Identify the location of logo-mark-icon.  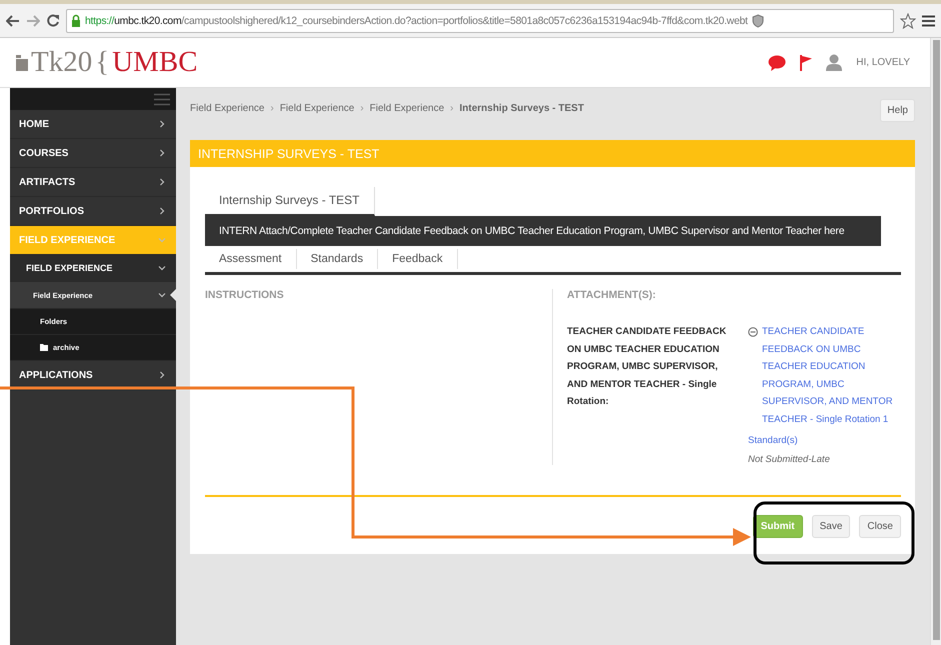
(22, 62).